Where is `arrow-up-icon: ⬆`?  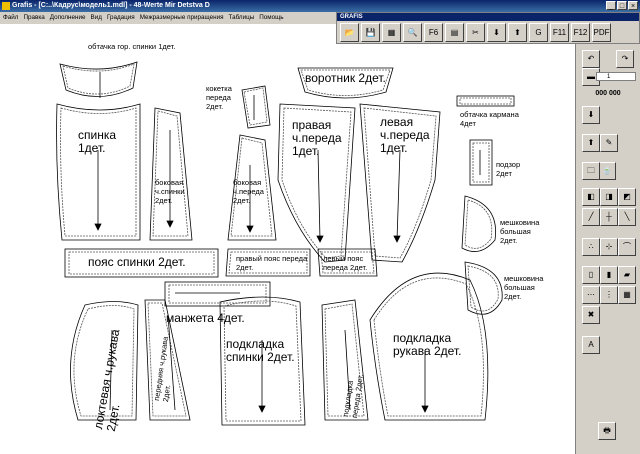
arrow-up-icon: ⬆ is located at coordinates (517, 32).